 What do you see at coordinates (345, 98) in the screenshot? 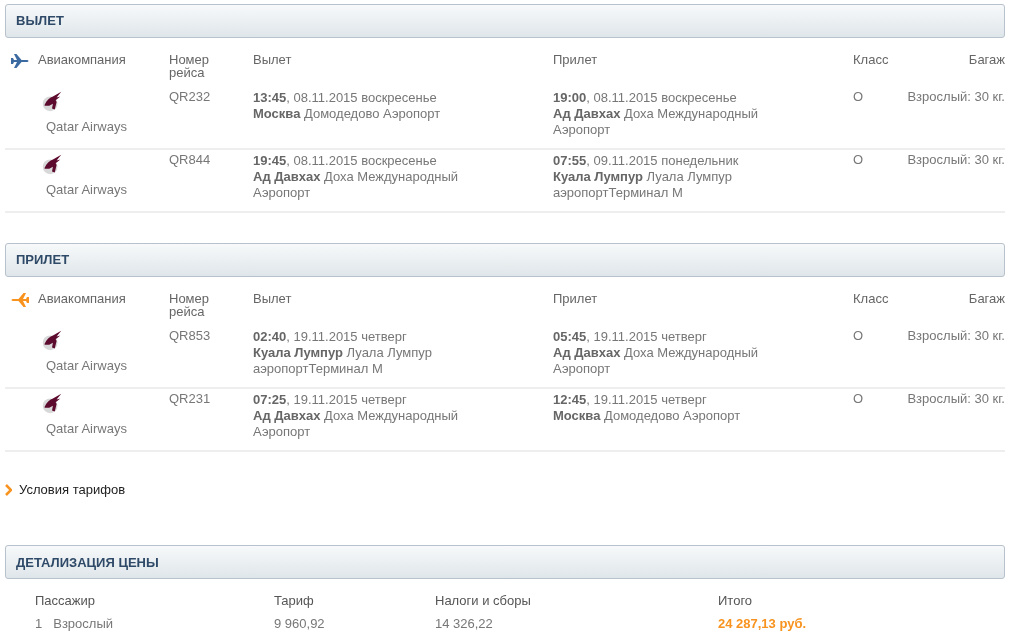
I see `flight-time: 13:45, 08.11.2015 воскресенье` at bounding box center [345, 98].